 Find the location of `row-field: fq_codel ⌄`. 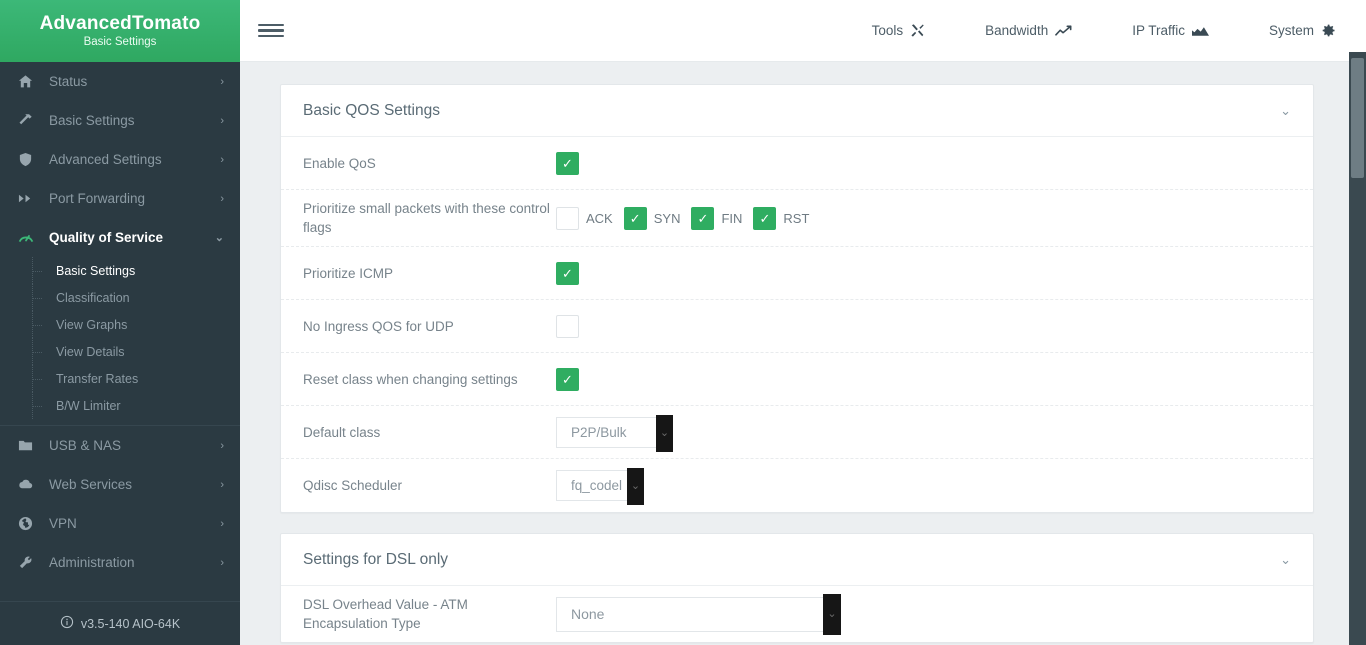

row-field: fq_codel ⌄ is located at coordinates (923, 486).